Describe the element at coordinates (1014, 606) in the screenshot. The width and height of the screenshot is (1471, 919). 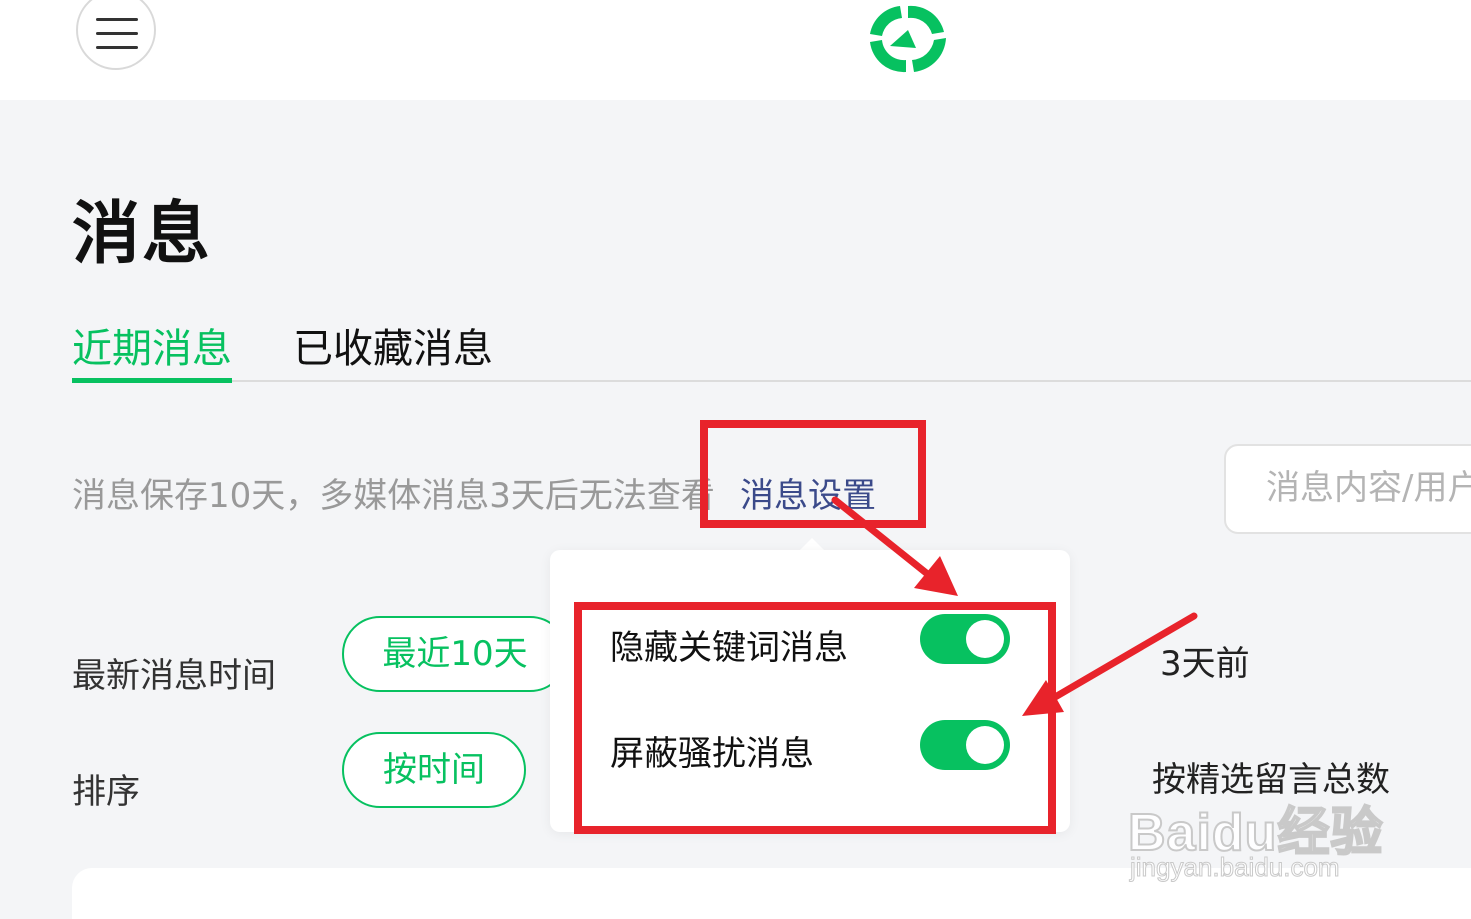
I see `annotation-arrows` at that location.